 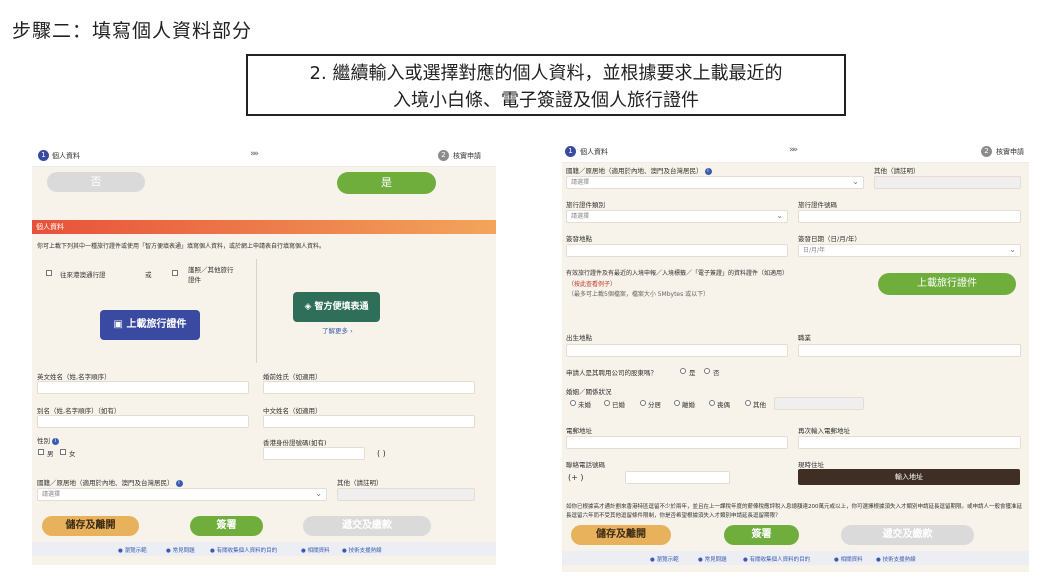 What do you see at coordinates (677, 273) in the screenshot?
I see `upload-desc-label: 有效旅行證件及有最近的入境申報／入境標籤／「電子簽證」的資料證件（如適用）` at bounding box center [677, 273].